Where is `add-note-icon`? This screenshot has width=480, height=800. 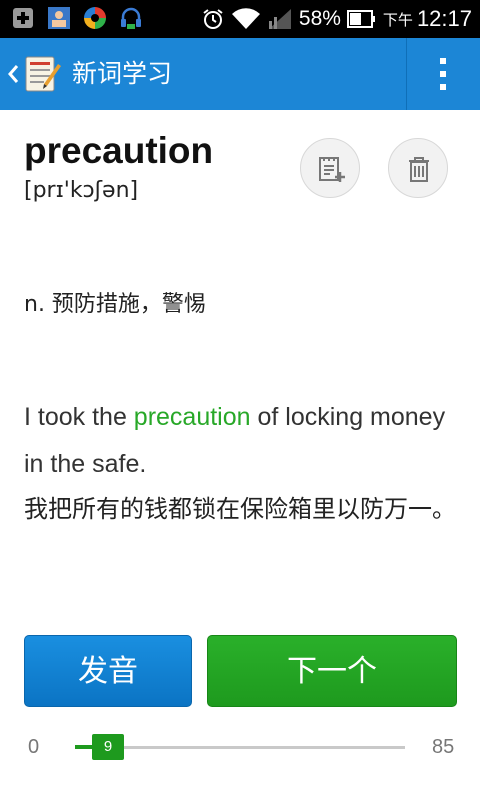 add-note-icon is located at coordinates (332, 169).